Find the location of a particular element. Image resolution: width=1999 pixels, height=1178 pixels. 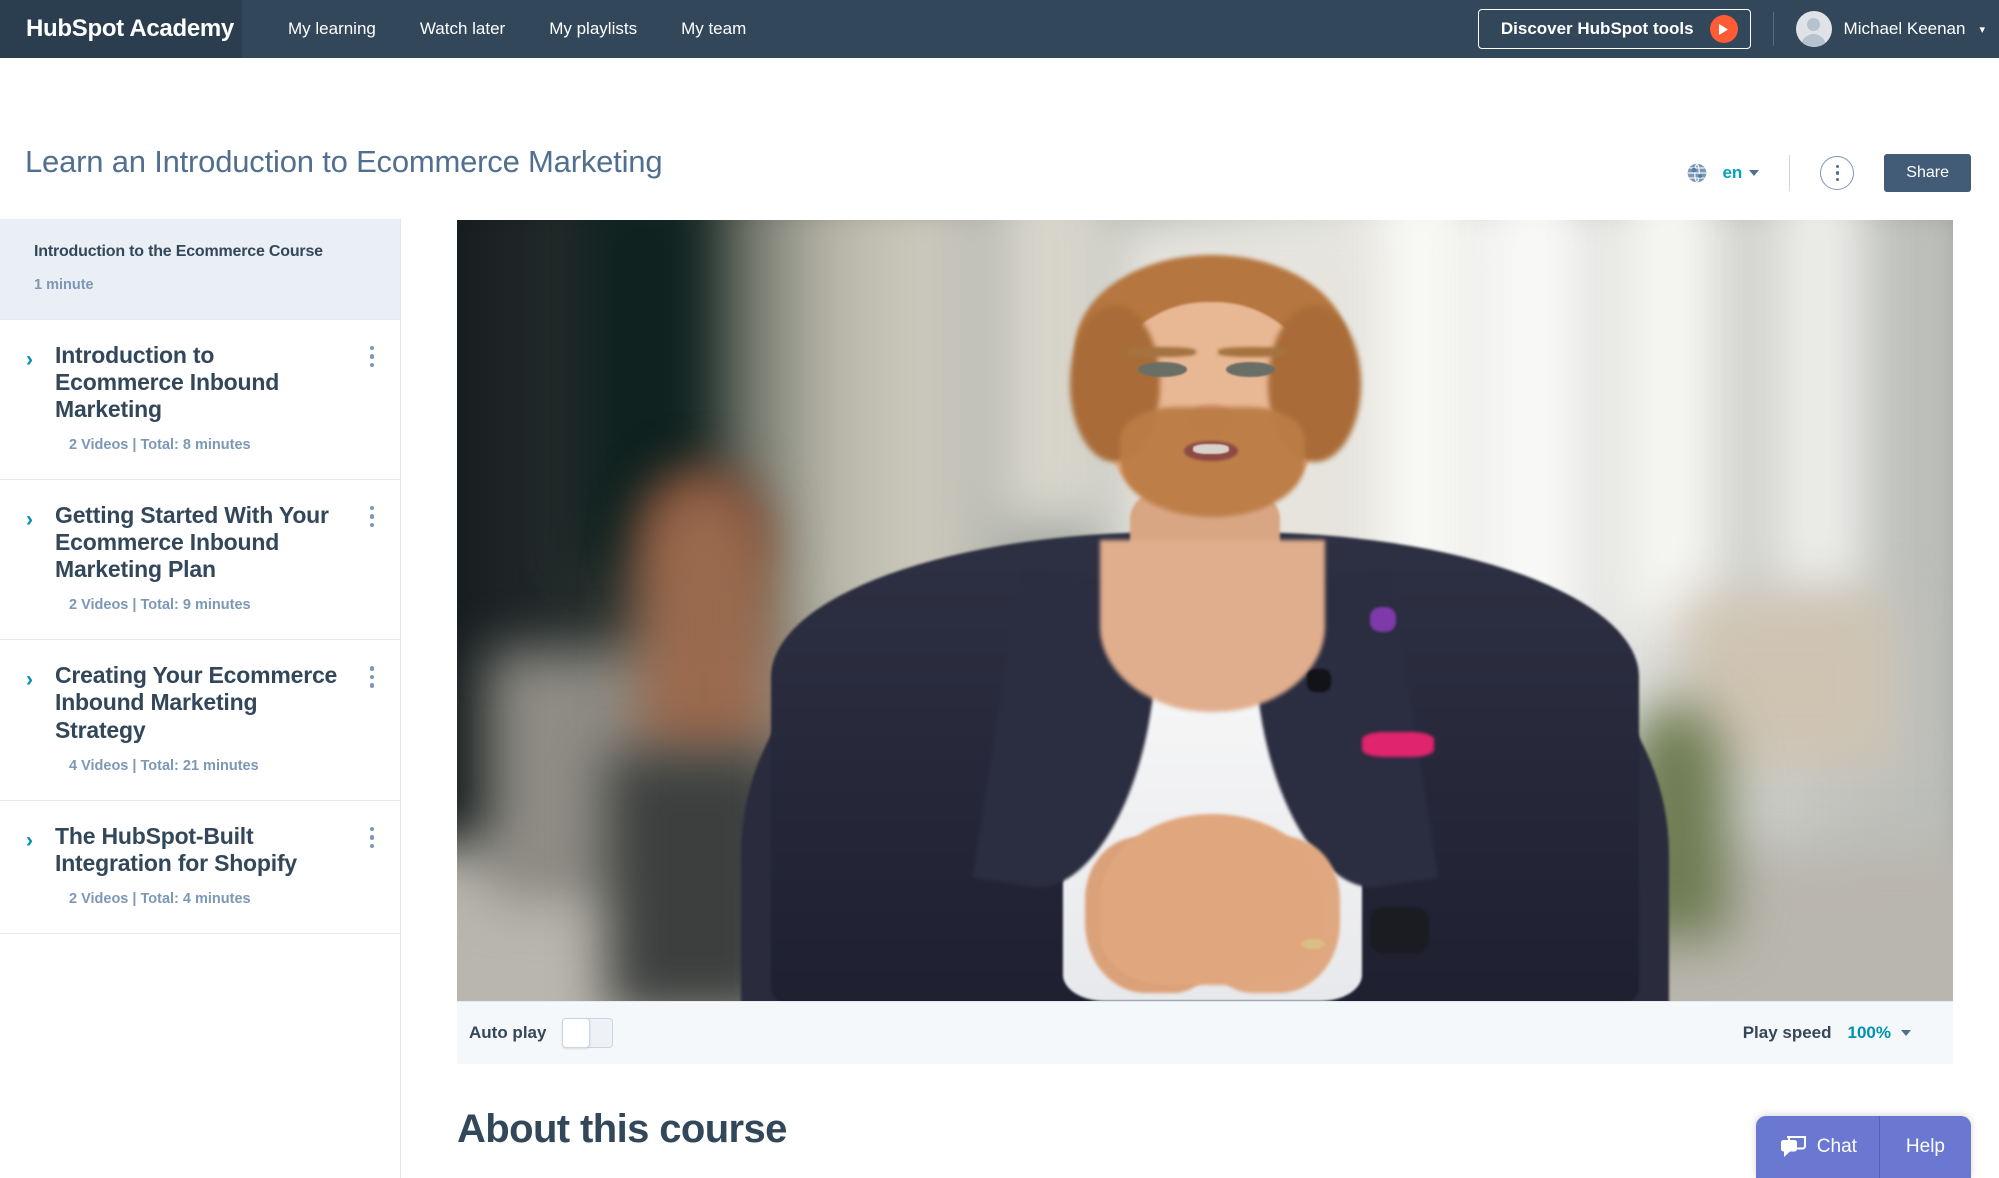

nav-right-group: Discover HubSpot tools Michael Keenan ▾ is located at coordinates (1738, 29).